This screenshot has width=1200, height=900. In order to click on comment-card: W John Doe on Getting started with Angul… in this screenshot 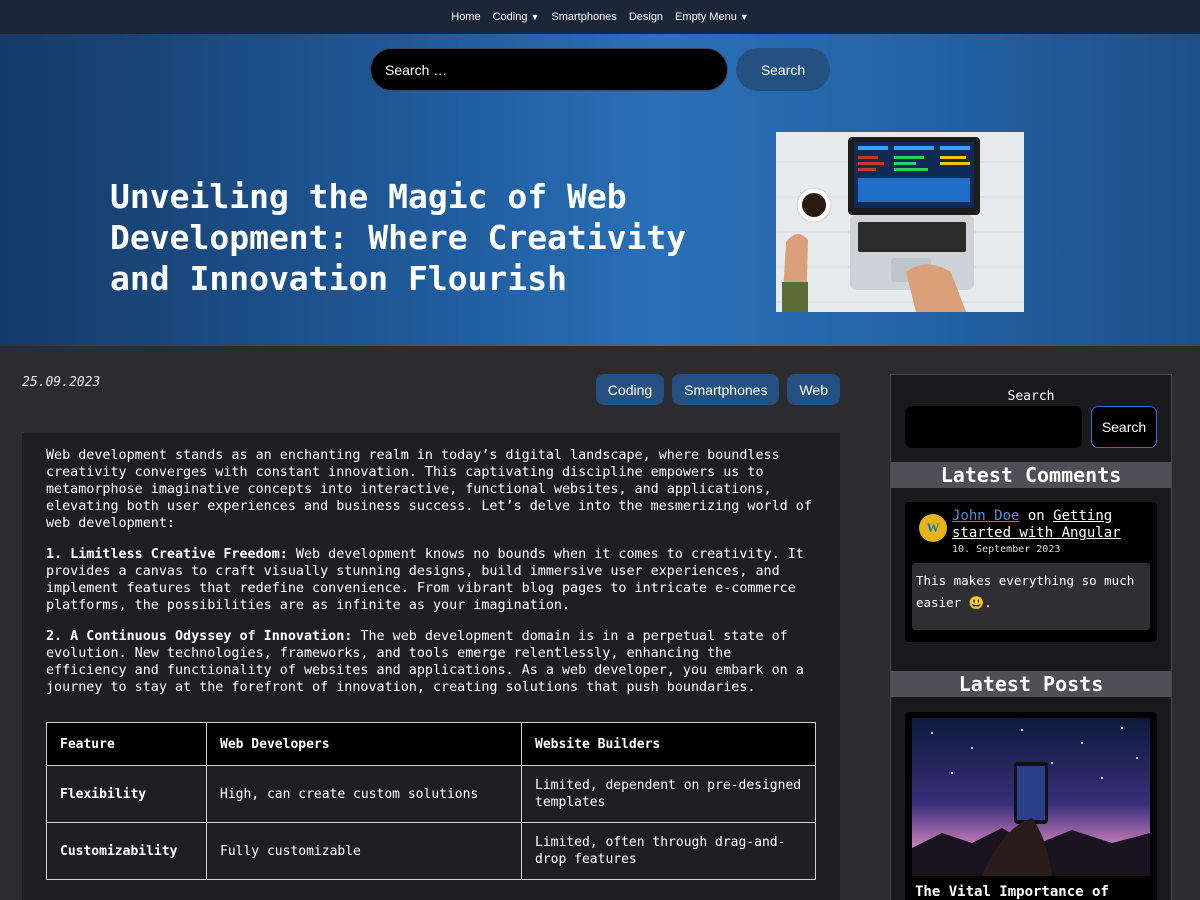, I will do `click(1031, 572)`.